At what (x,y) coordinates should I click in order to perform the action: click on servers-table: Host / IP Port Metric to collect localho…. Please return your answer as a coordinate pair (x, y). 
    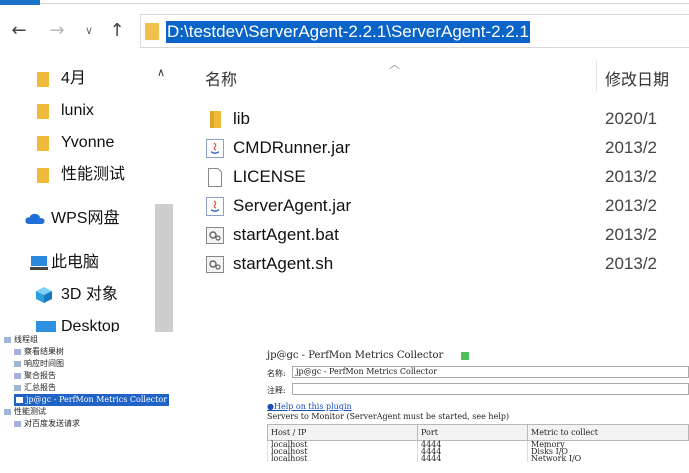
    Looking at the image, I should click on (478, 443).